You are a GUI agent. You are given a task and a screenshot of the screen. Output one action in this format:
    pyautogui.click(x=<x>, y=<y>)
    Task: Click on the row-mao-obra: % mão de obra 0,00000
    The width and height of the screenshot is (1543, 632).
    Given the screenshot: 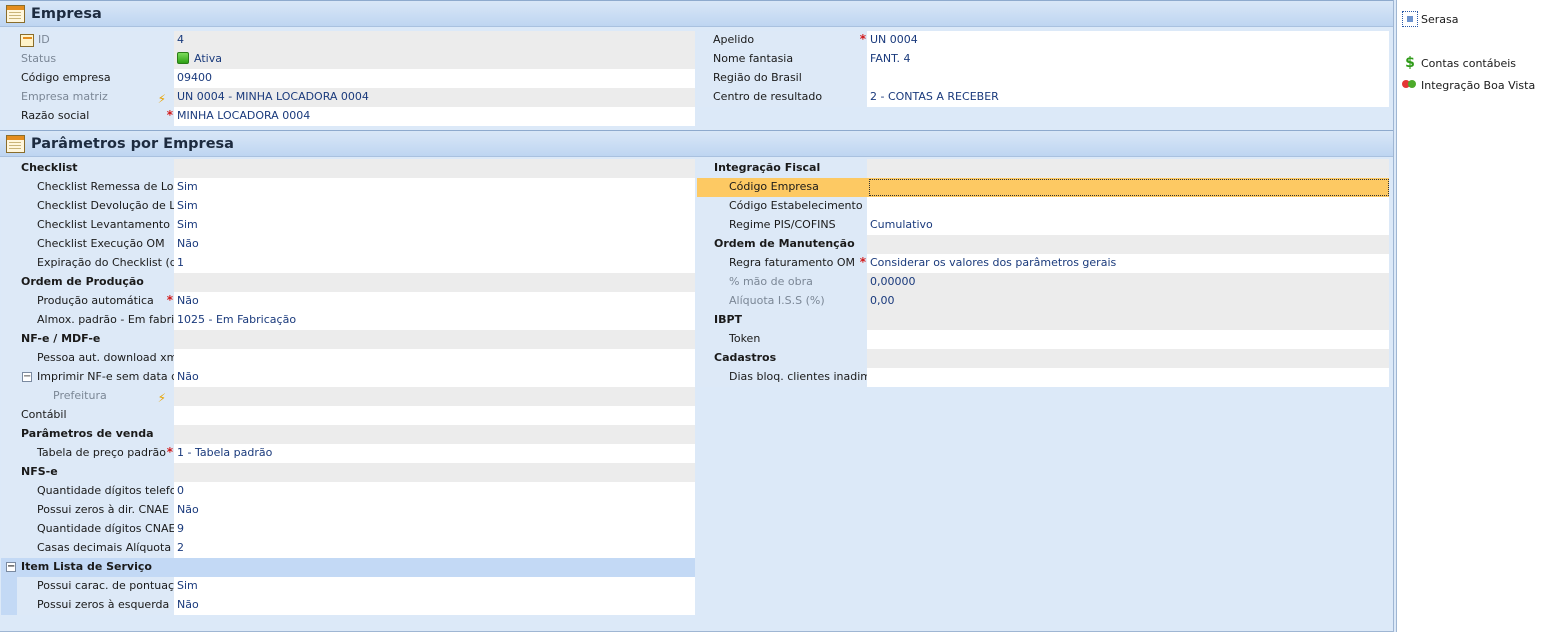 What is the action you would take?
    pyautogui.click(x=1043, y=282)
    